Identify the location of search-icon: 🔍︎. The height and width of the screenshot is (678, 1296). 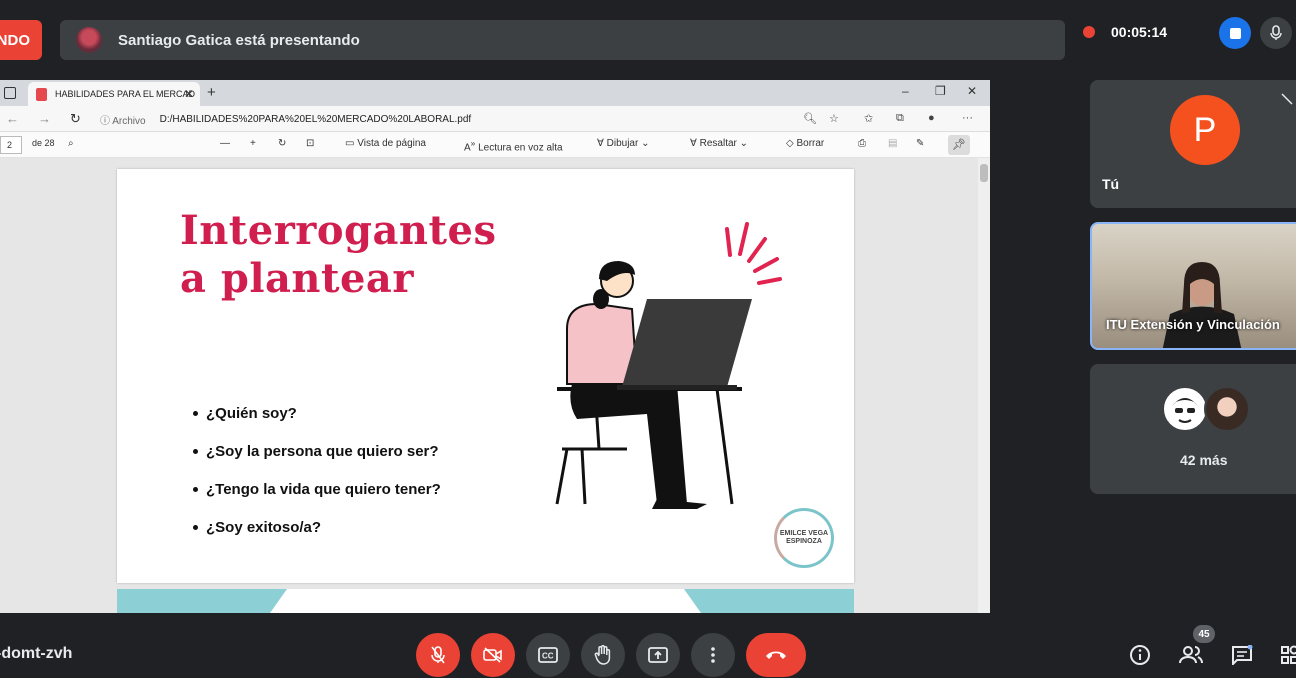
(810, 118).